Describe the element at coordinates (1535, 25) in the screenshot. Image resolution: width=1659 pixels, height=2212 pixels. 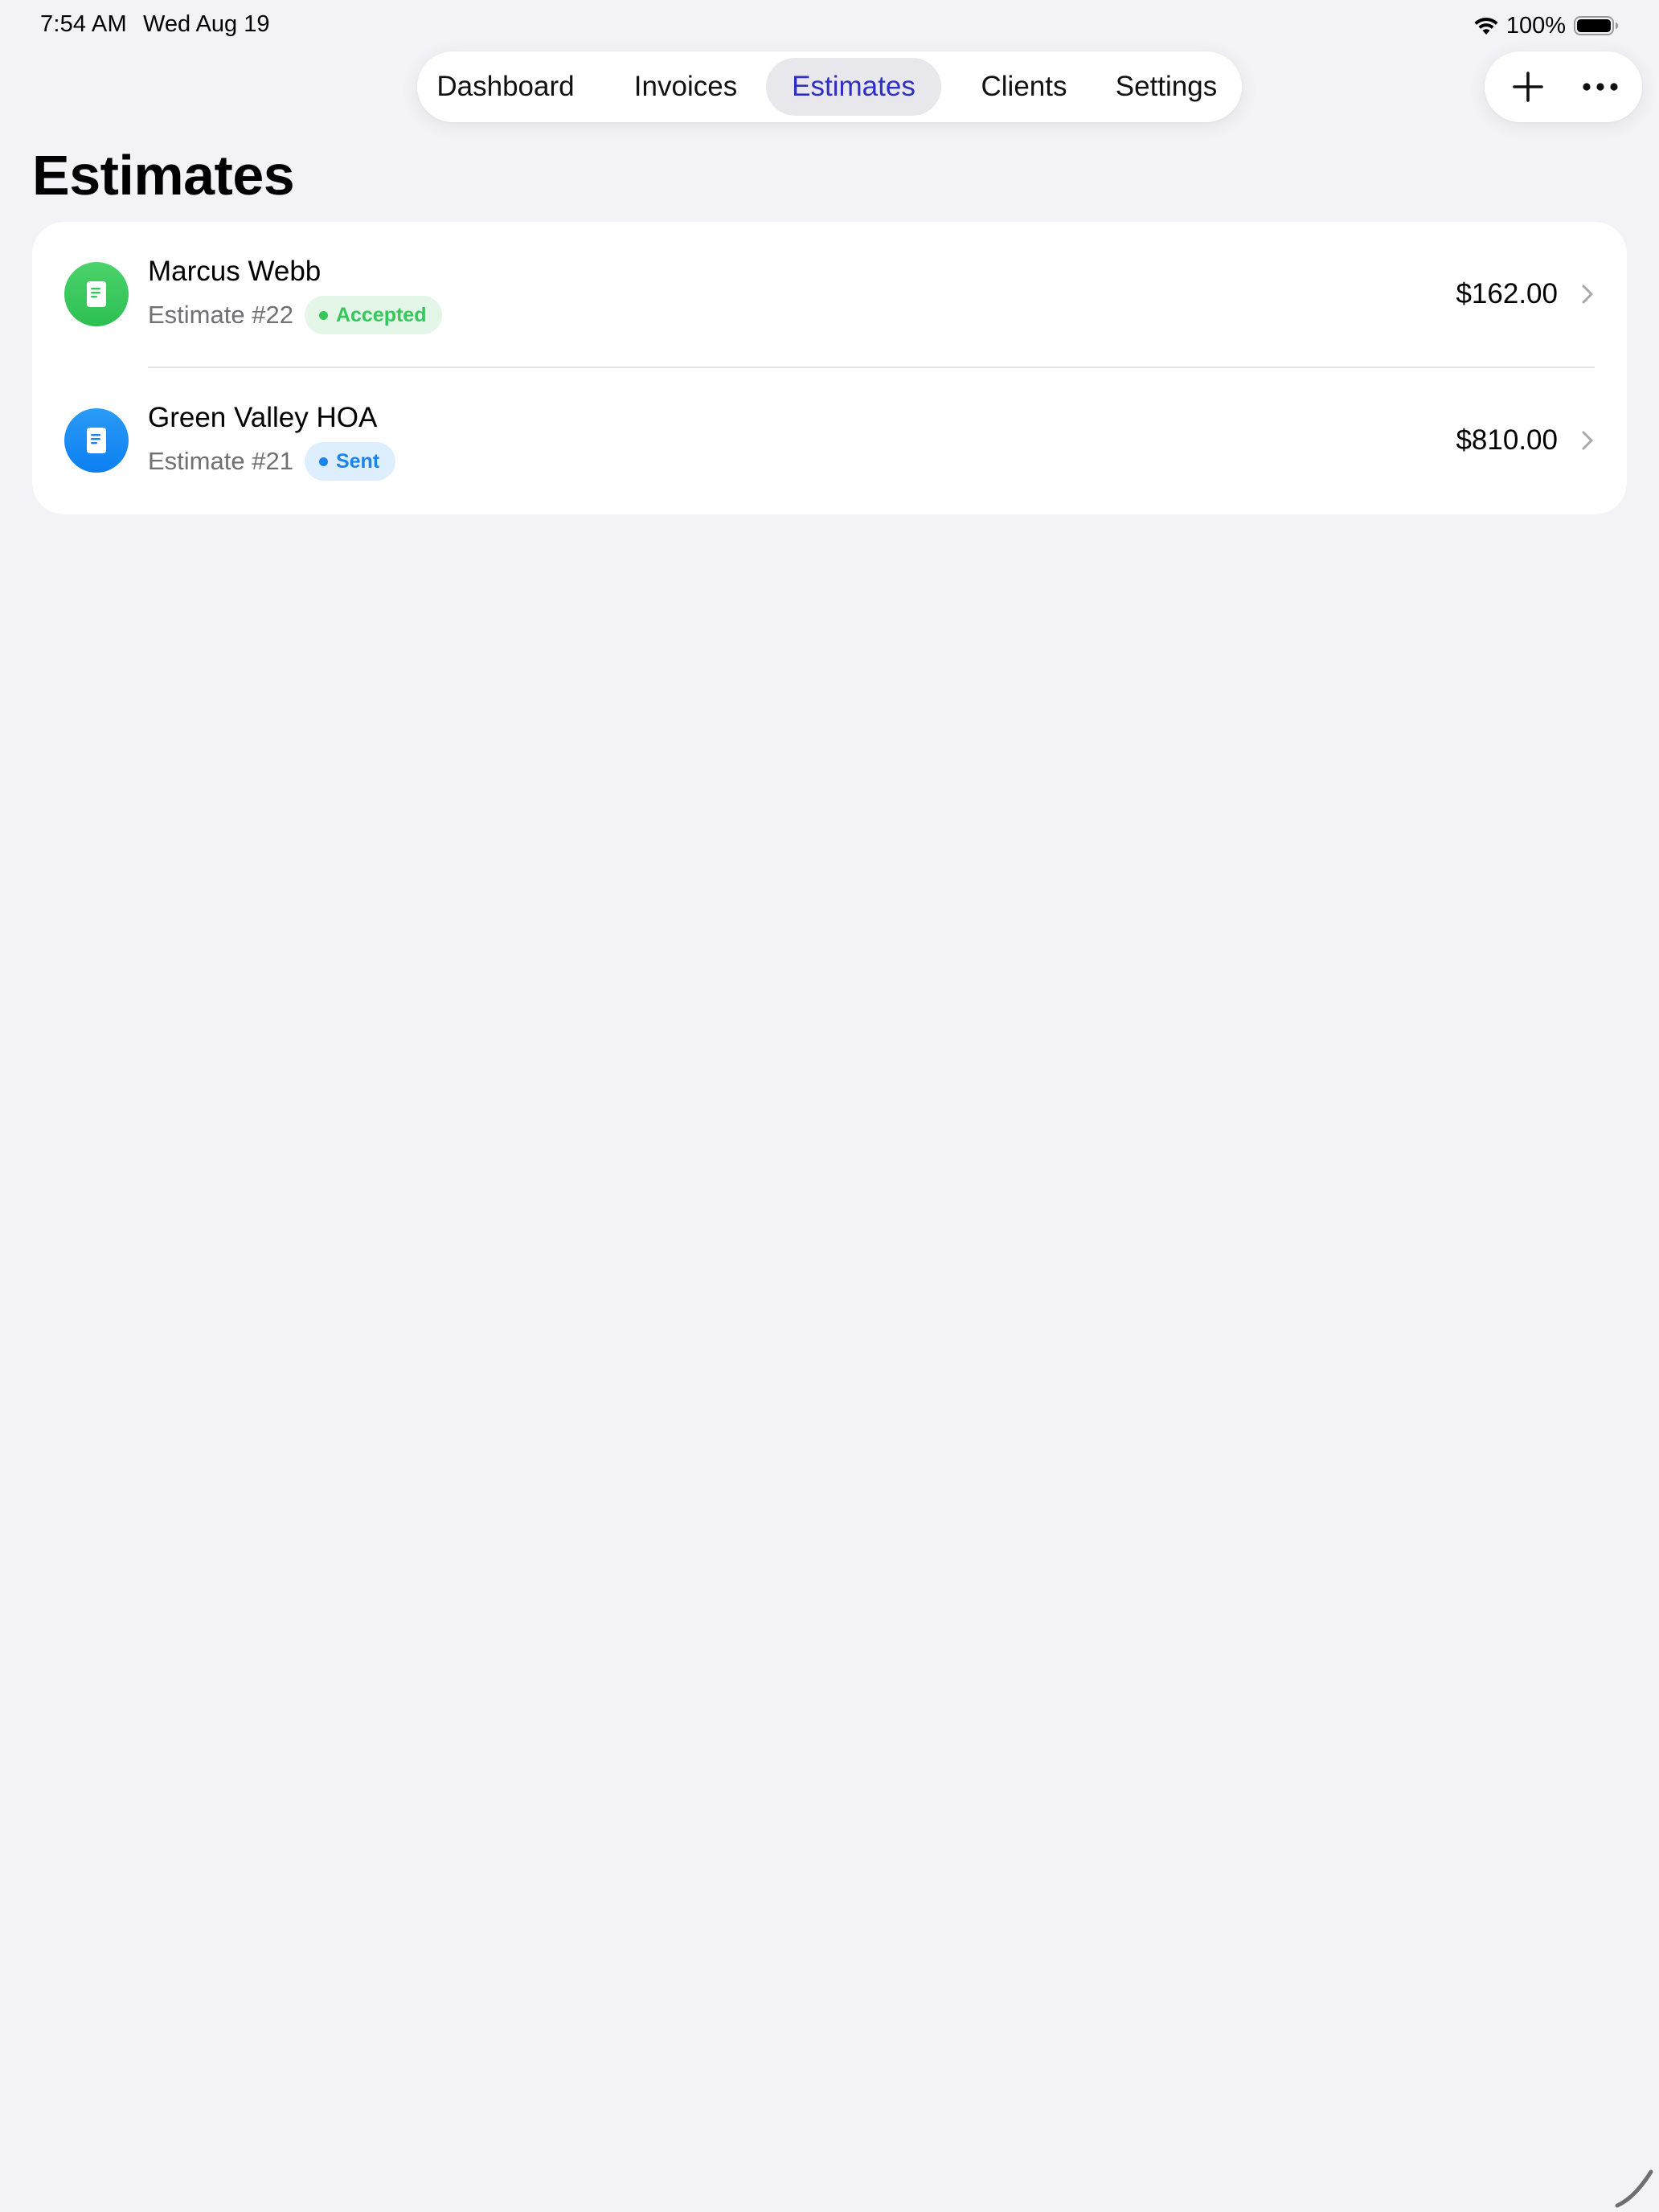
I see `battery-percentage: 100%` at that location.